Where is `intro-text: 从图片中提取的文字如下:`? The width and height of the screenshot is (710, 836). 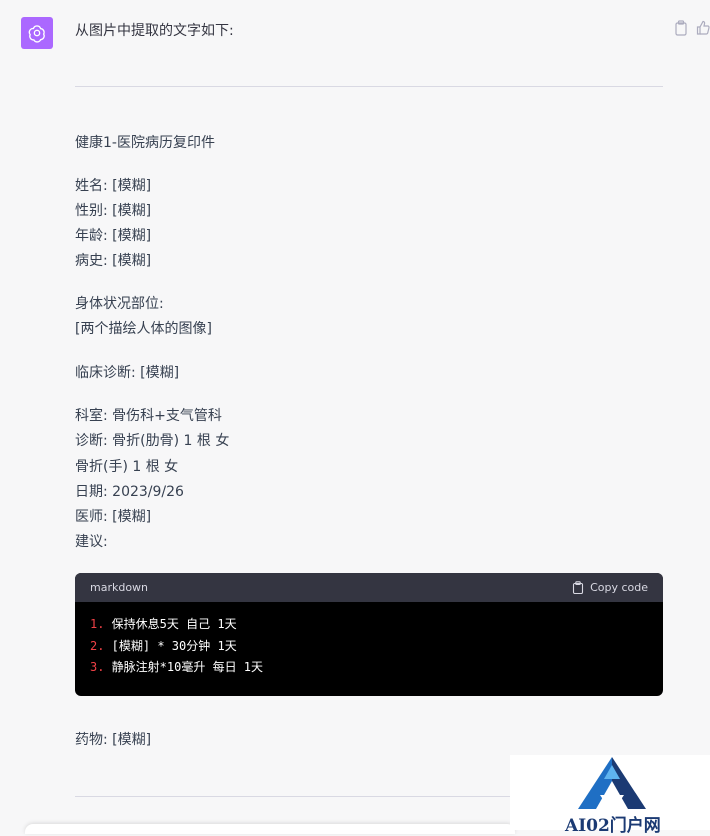 intro-text: 从图片中提取的文字如下: is located at coordinates (154, 31).